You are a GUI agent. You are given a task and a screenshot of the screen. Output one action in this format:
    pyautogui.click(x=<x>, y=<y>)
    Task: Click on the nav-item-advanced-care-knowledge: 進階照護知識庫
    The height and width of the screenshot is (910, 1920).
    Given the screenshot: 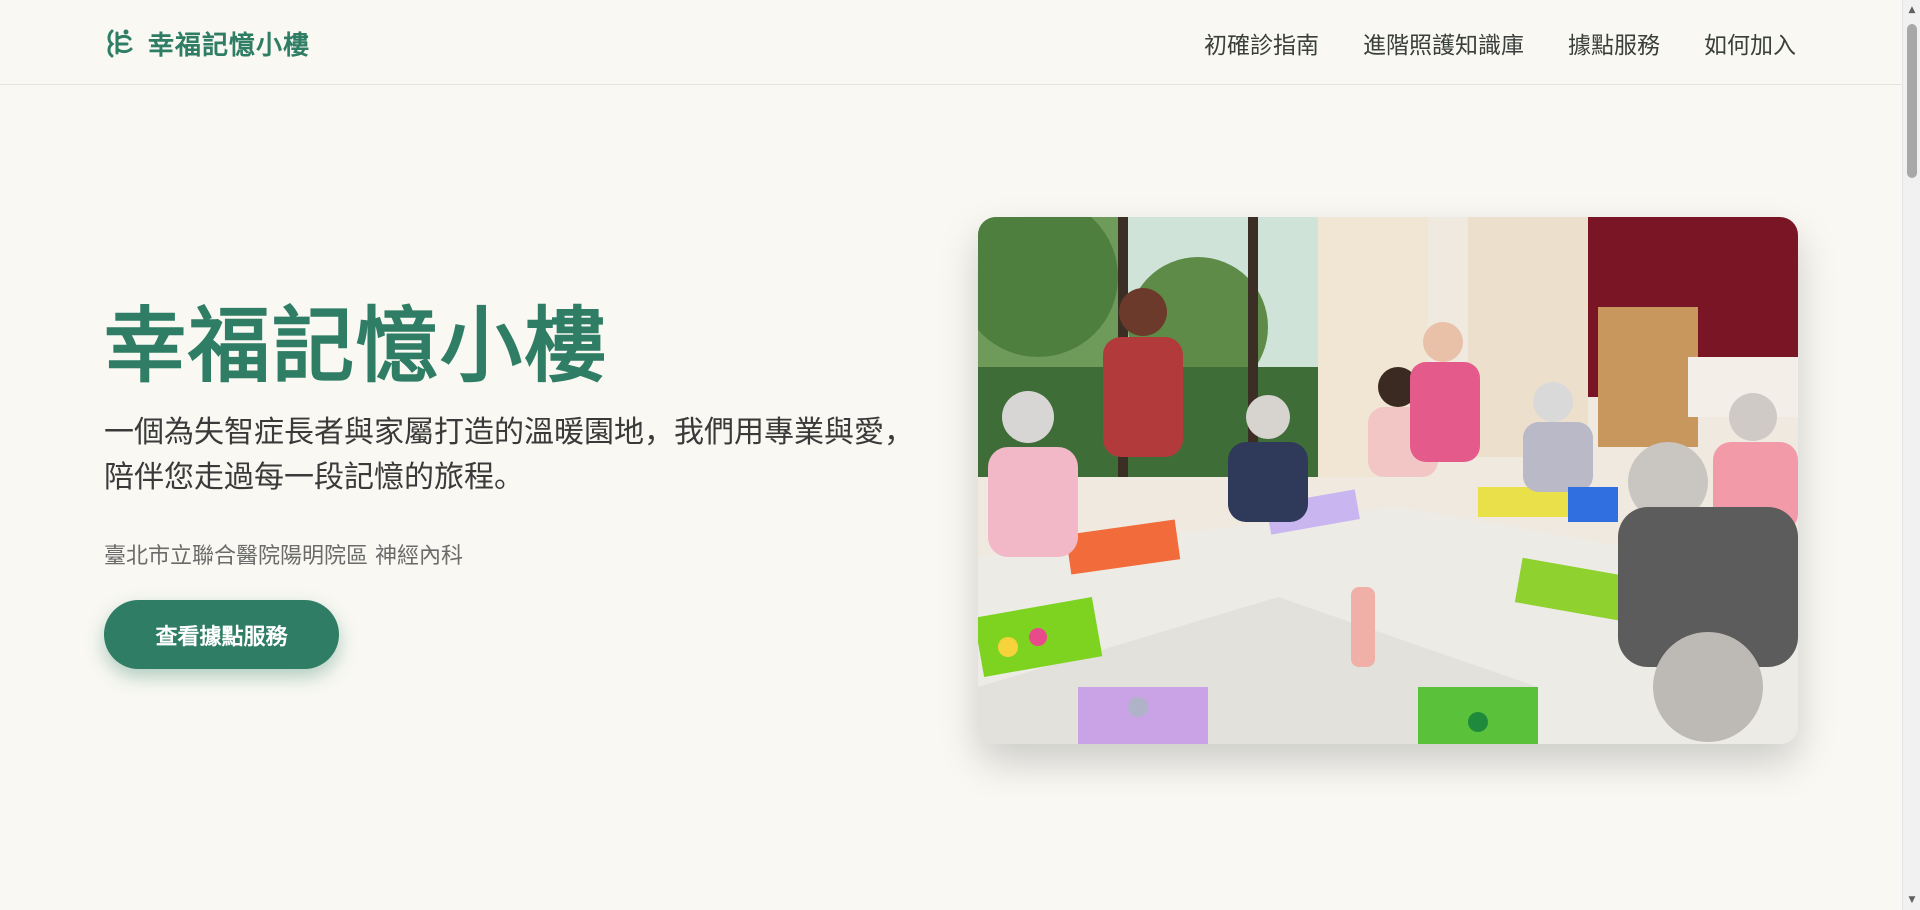 What is the action you would take?
    pyautogui.click(x=1443, y=43)
    